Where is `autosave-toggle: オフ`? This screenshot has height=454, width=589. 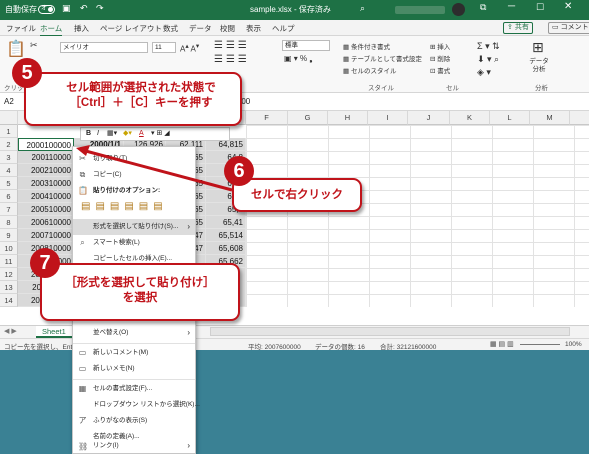
autosave-toggle: オフ is located at coordinates (46, 9).